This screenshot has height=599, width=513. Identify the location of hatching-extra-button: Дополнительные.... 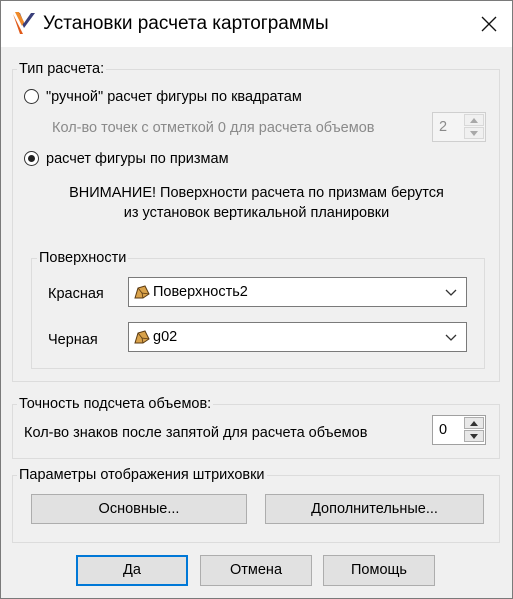
(374, 509).